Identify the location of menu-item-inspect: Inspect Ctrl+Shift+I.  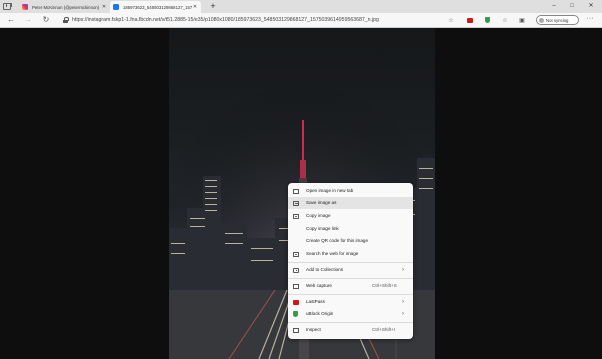
(350, 330).